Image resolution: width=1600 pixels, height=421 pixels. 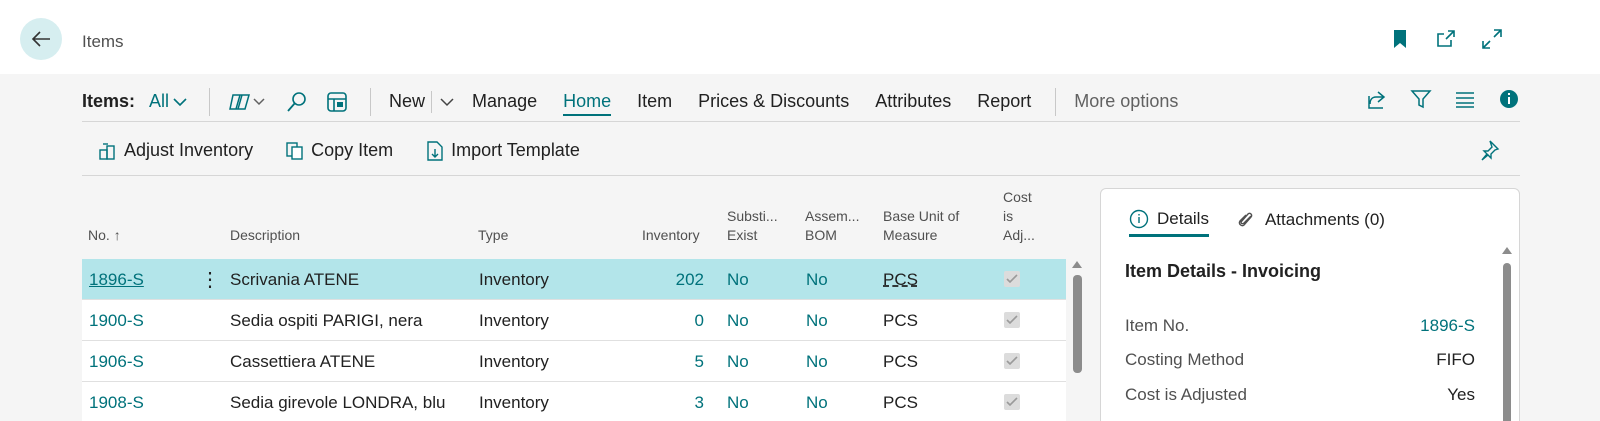 I want to click on cell-inventory: 5, so click(x=699, y=362).